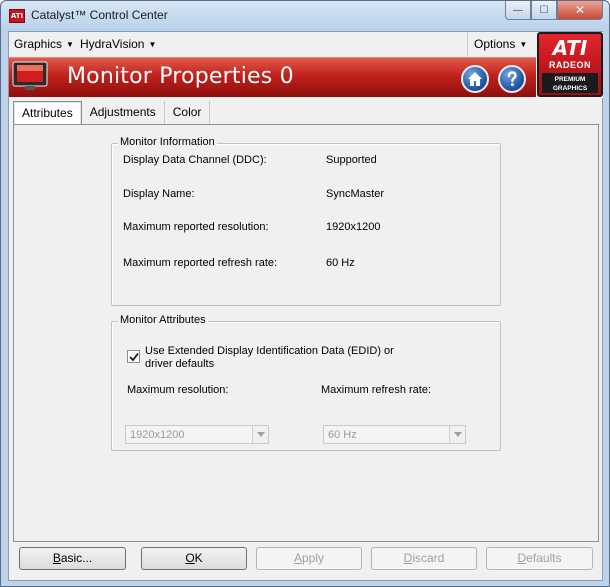 The width and height of the screenshot is (610, 587). What do you see at coordinates (351, 160) in the screenshot?
I see `ddc-value: Supported` at bounding box center [351, 160].